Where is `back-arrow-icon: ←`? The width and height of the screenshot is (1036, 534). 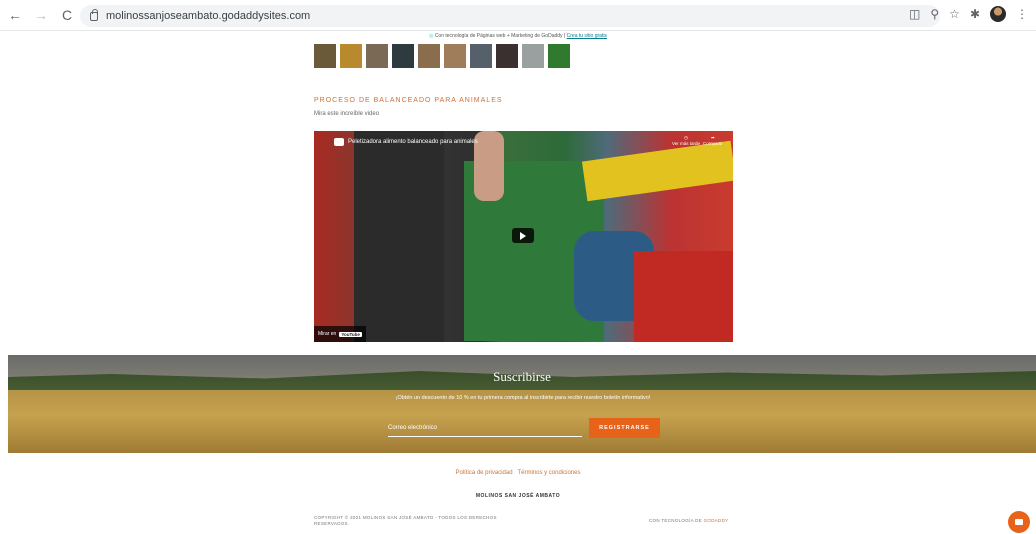
back-arrow-icon: ← is located at coordinates (15, 15).